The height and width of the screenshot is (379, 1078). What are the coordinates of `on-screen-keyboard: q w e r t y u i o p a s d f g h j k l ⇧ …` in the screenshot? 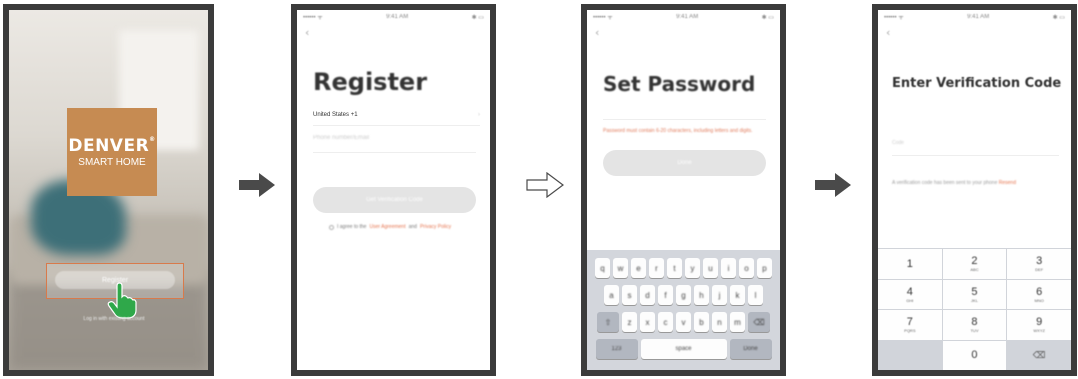 It's located at (683, 310).